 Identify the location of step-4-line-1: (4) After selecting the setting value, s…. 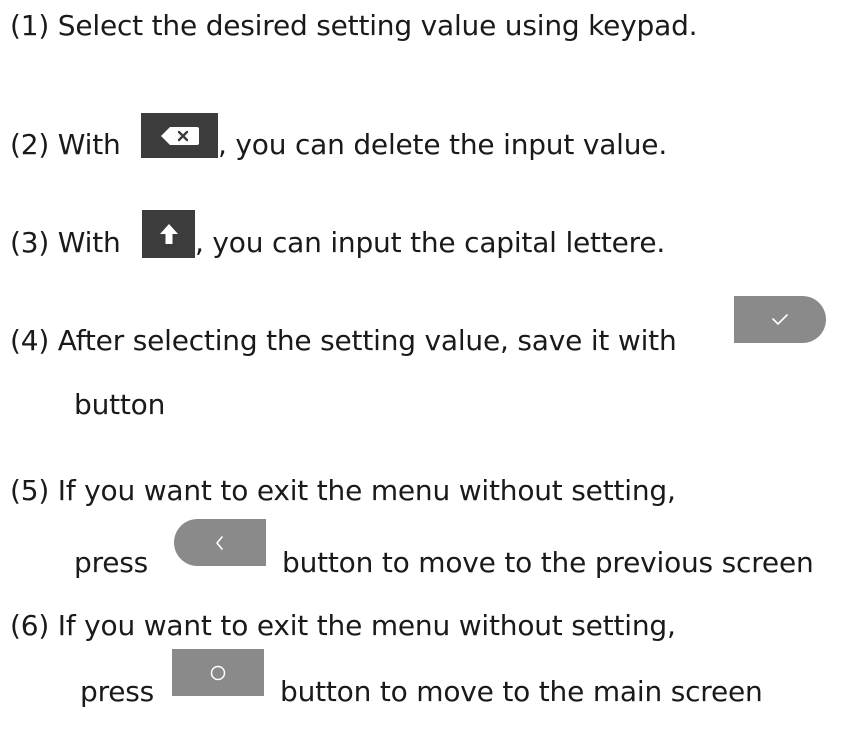
(343, 340).